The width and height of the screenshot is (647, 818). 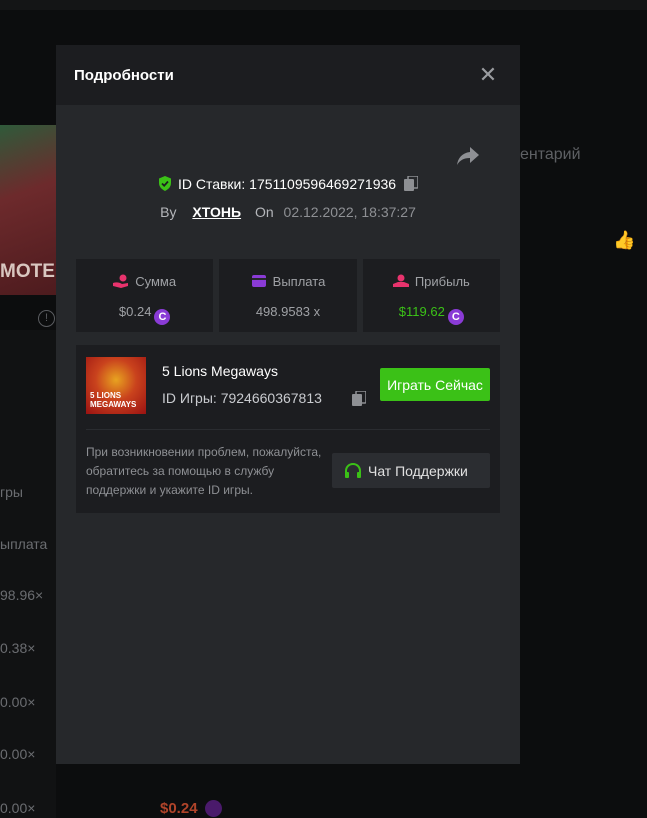 I want to click on username-link: XTOHЬ, so click(x=216, y=212).